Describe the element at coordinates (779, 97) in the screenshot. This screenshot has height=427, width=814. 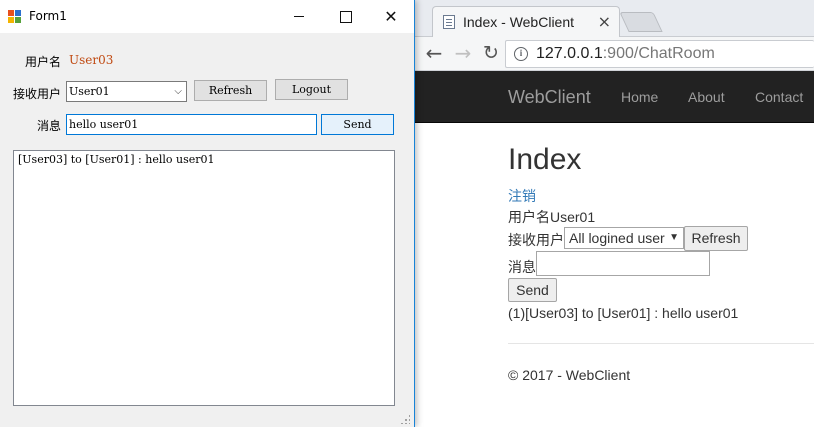
I see `nav-link-contact: Contact` at that location.